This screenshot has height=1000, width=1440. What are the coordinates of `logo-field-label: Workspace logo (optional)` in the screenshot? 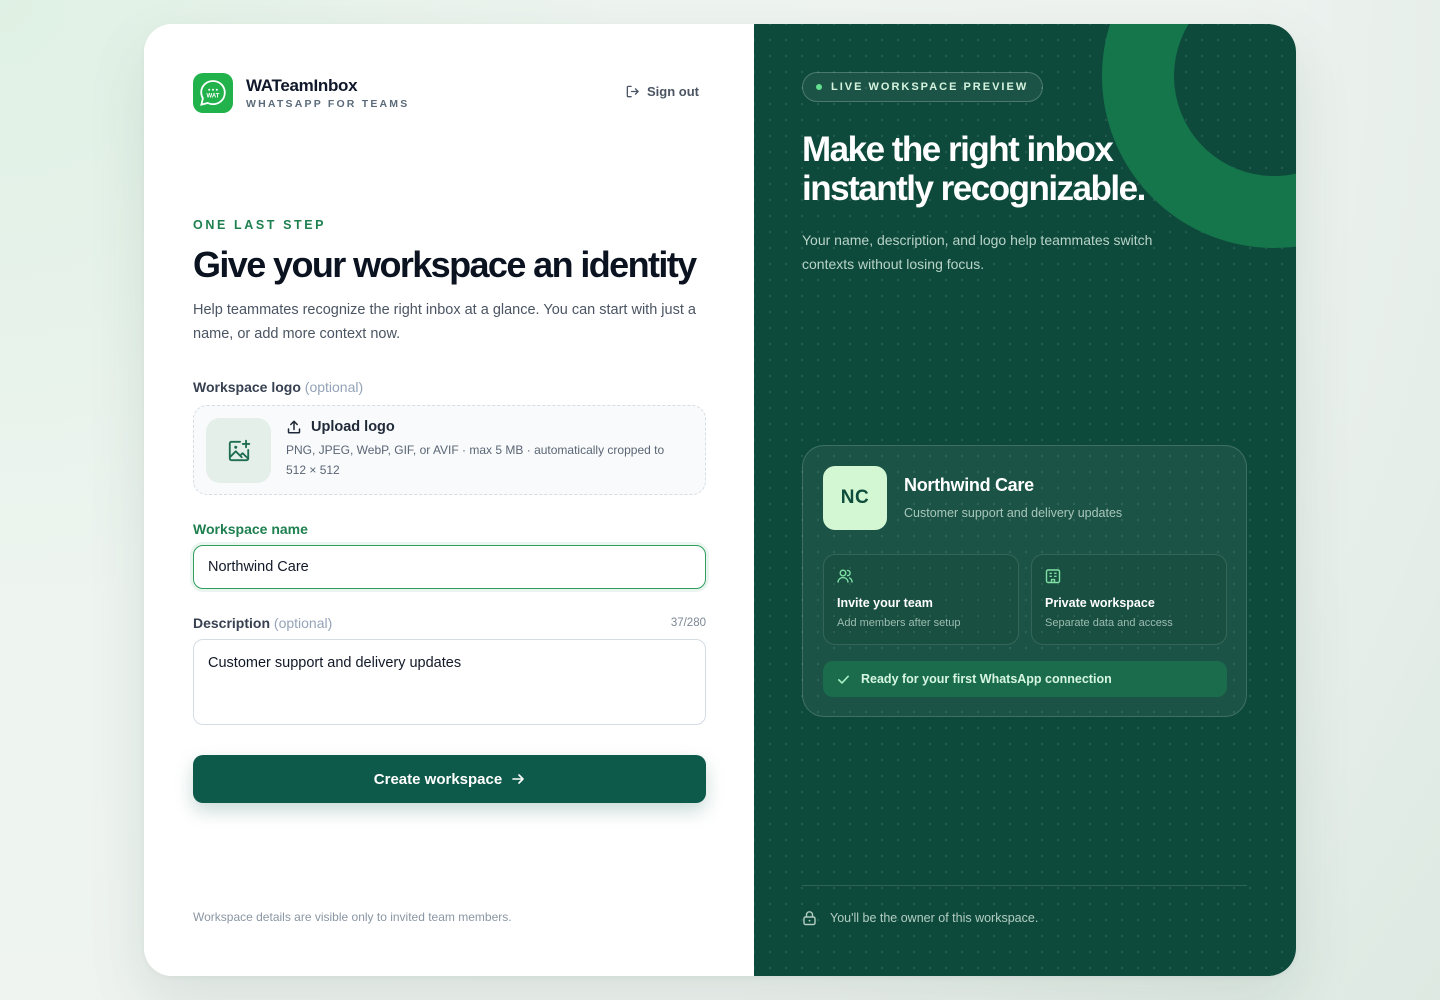 It's located at (278, 387).